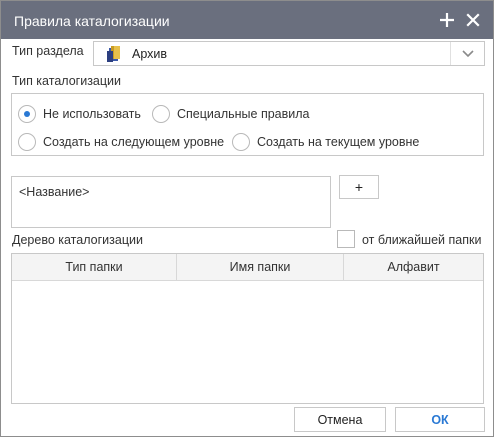 This screenshot has width=494, height=437. Describe the element at coordinates (134, 142) in the screenshot. I see `radio-label: Создать на следующем уровне` at that location.